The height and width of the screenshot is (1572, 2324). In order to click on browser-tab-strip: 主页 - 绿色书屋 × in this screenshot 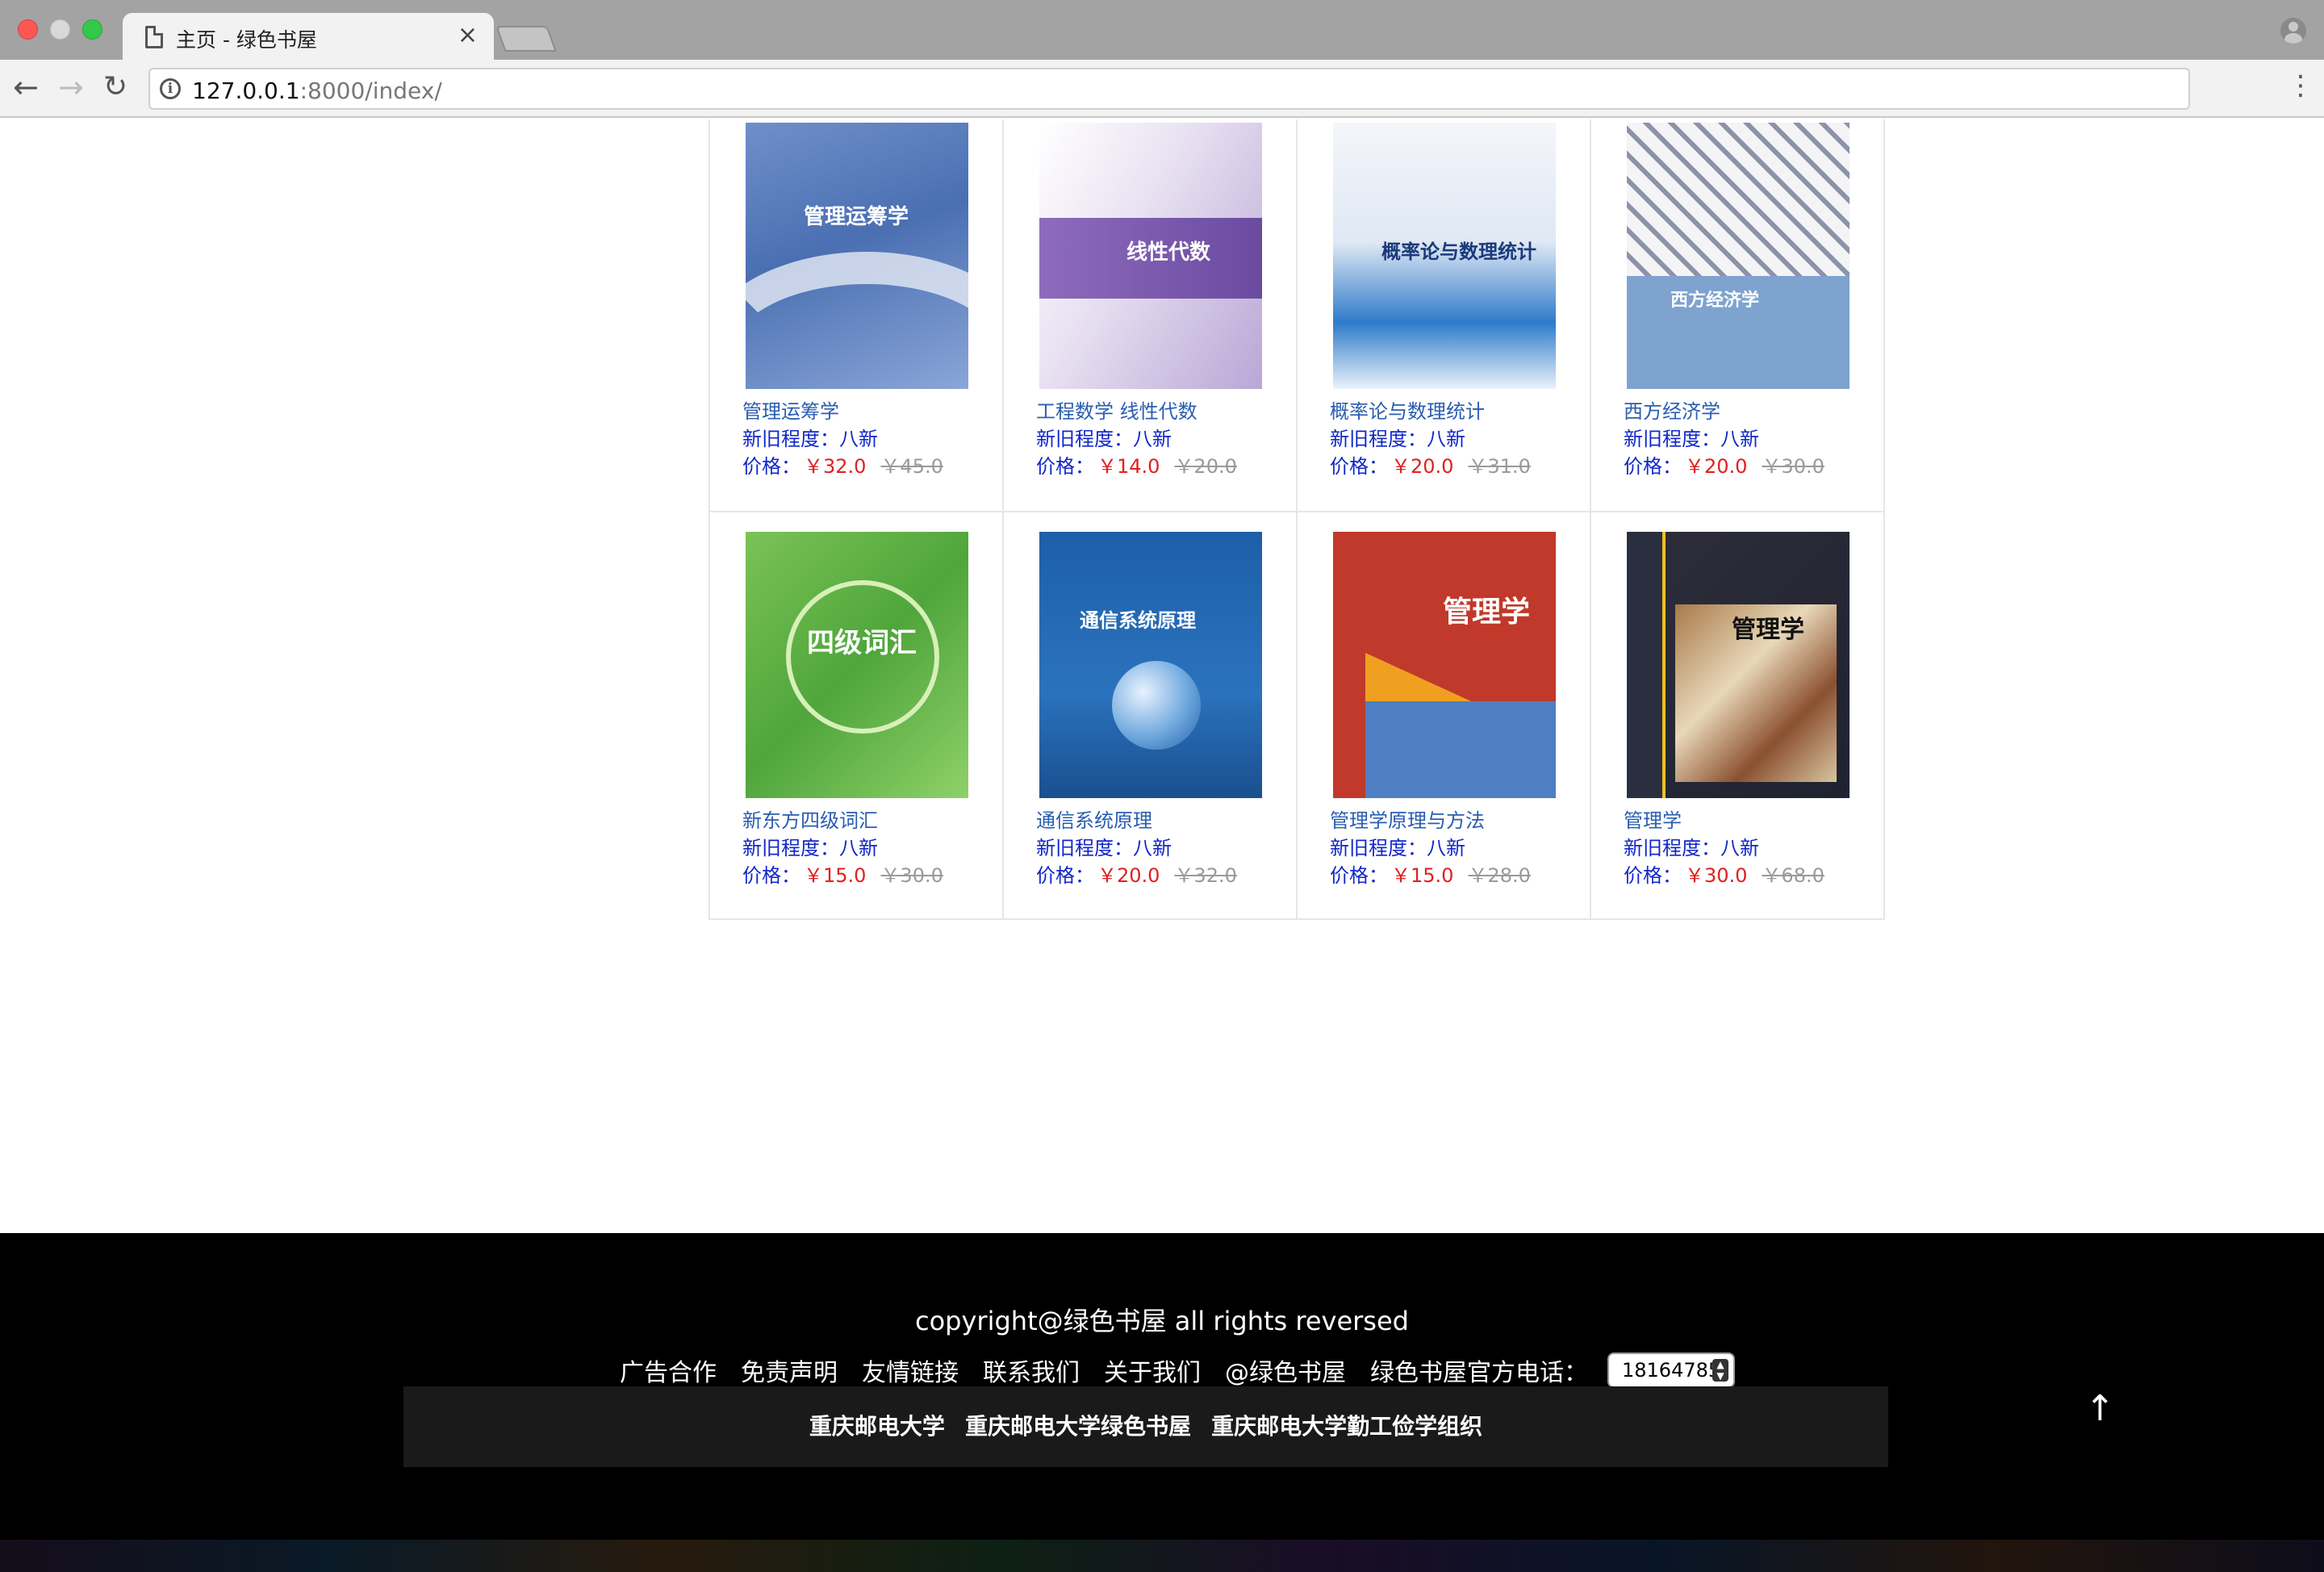, I will do `click(1162, 30)`.